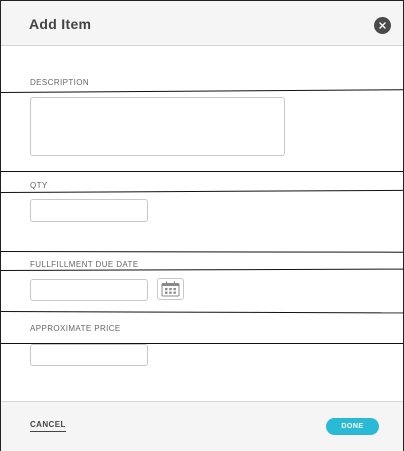 This screenshot has width=404, height=451. I want to click on close-button, so click(382, 25).